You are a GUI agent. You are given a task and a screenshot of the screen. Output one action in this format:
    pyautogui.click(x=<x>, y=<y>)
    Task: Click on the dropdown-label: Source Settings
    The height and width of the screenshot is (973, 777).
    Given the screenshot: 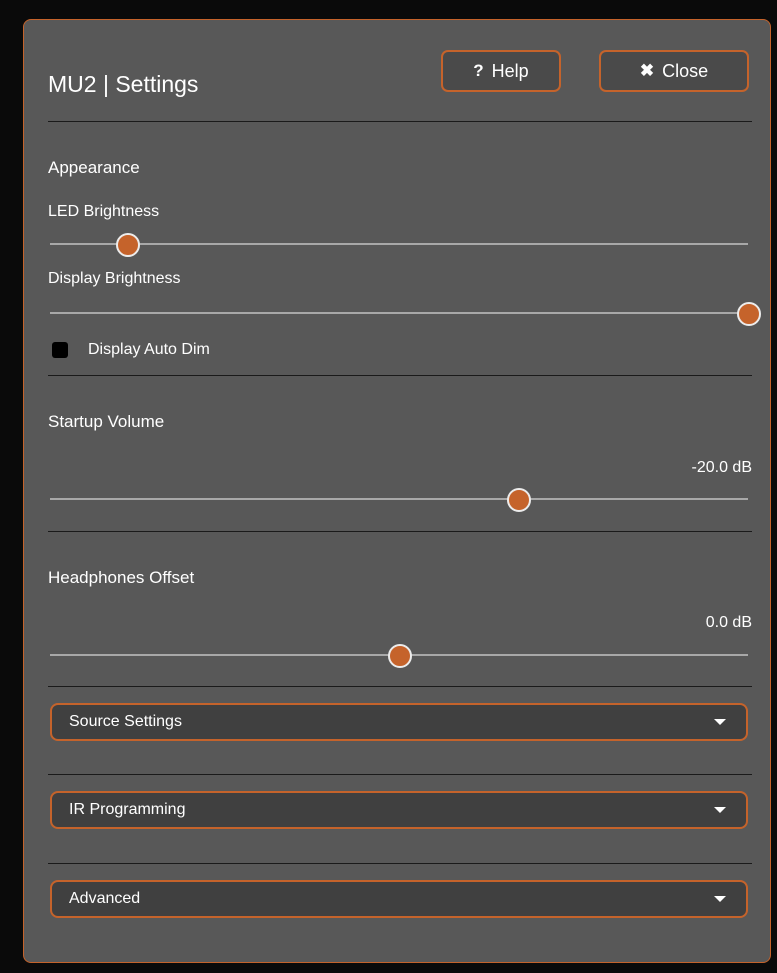 What is the action you would take?
    pyautogui.click(x=125, y=721)
    